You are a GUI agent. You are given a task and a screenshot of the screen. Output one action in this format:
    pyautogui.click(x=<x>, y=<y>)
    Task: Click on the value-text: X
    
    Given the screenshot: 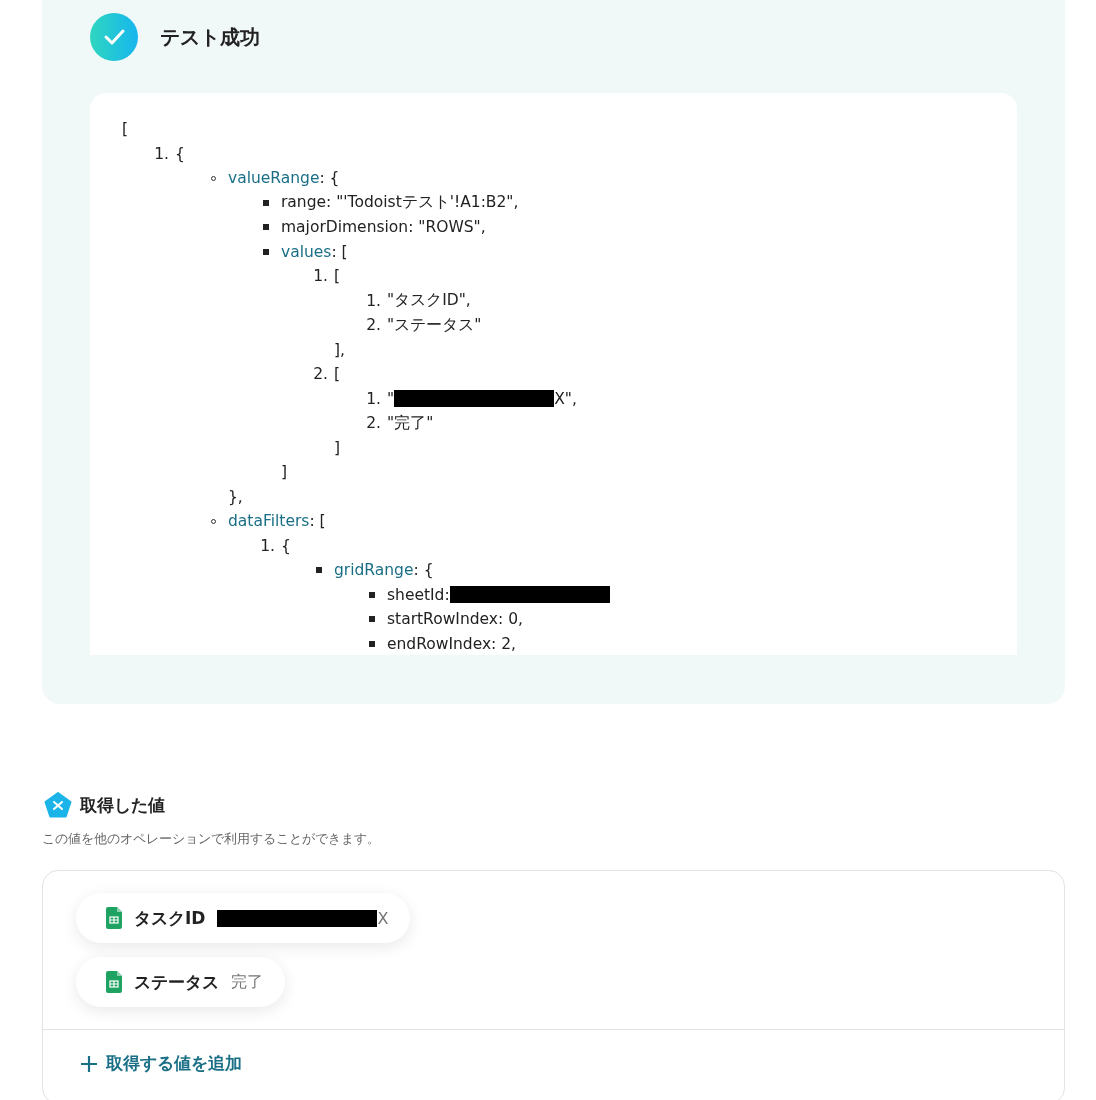 What is the action you would take?
    pyautogui.click(x=383, y=918)
    